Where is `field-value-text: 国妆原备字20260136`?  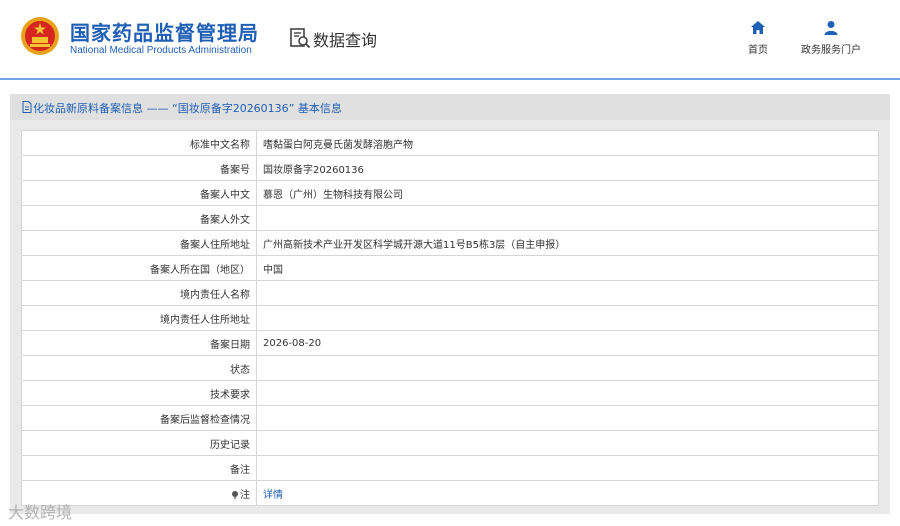 field-value-text: 国妆原备字20260136 is located at coordinates (313, 170).